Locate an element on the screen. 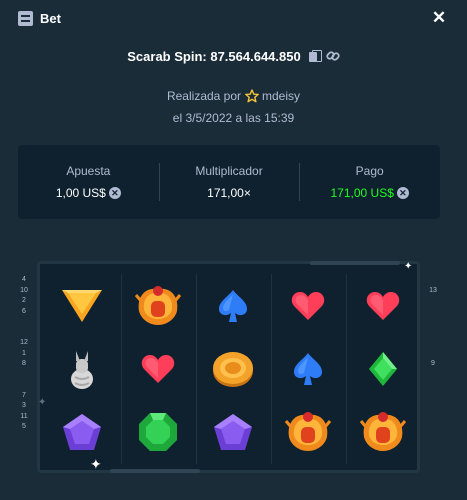 This screenshot has width=467, height=500. triangle-gem-icon is located at coordinates (82, 305).